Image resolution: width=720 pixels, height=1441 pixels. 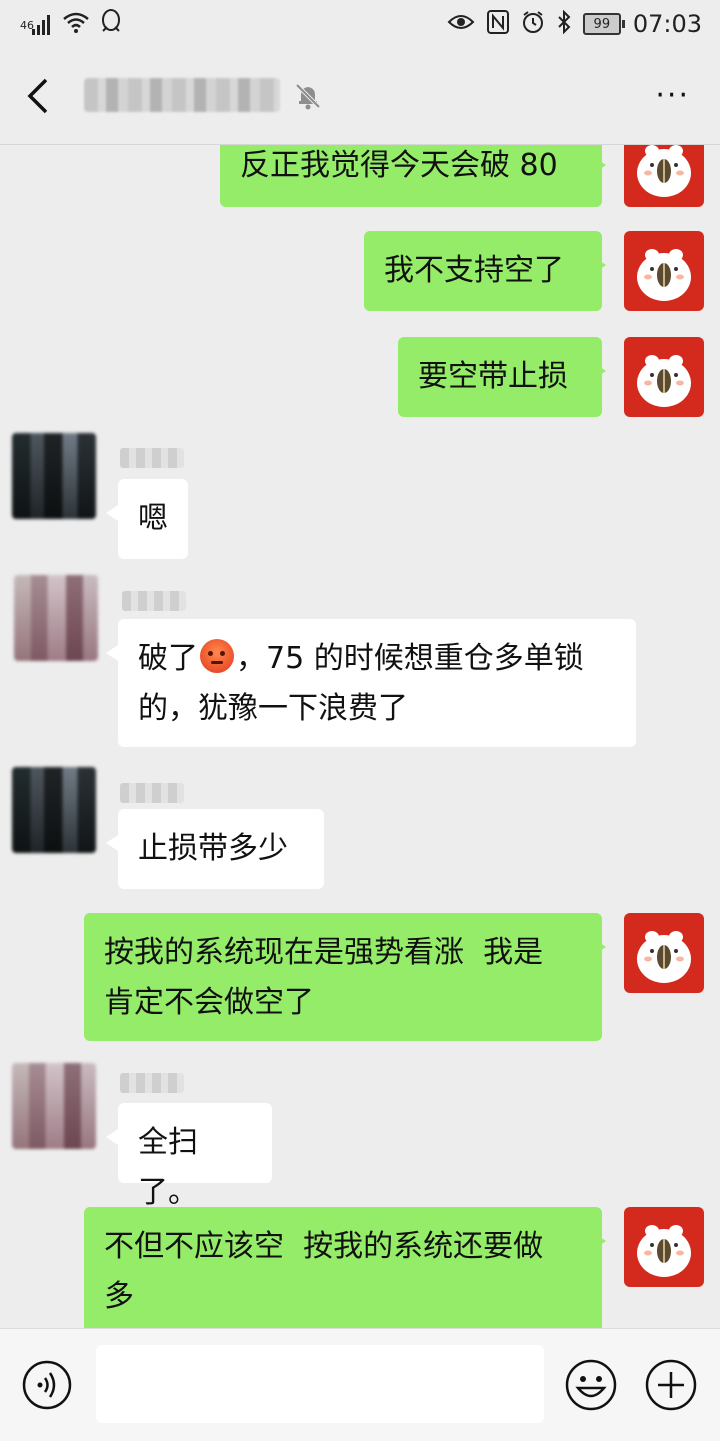 What do you see at coordinates (493, 376) in the screenshot?
I see `message-text: 要空带止损` at bounding box center [493, 376].